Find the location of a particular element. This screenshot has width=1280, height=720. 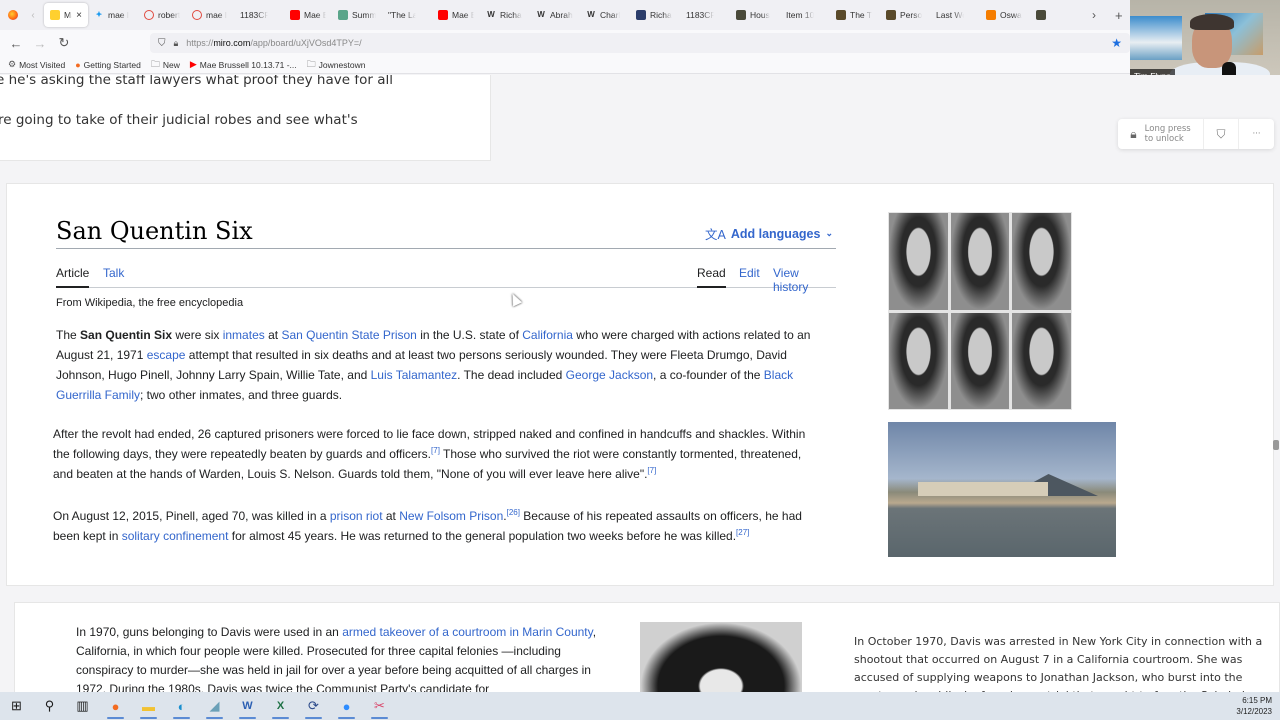

back-button: ← is located at coordinates (16, 43).